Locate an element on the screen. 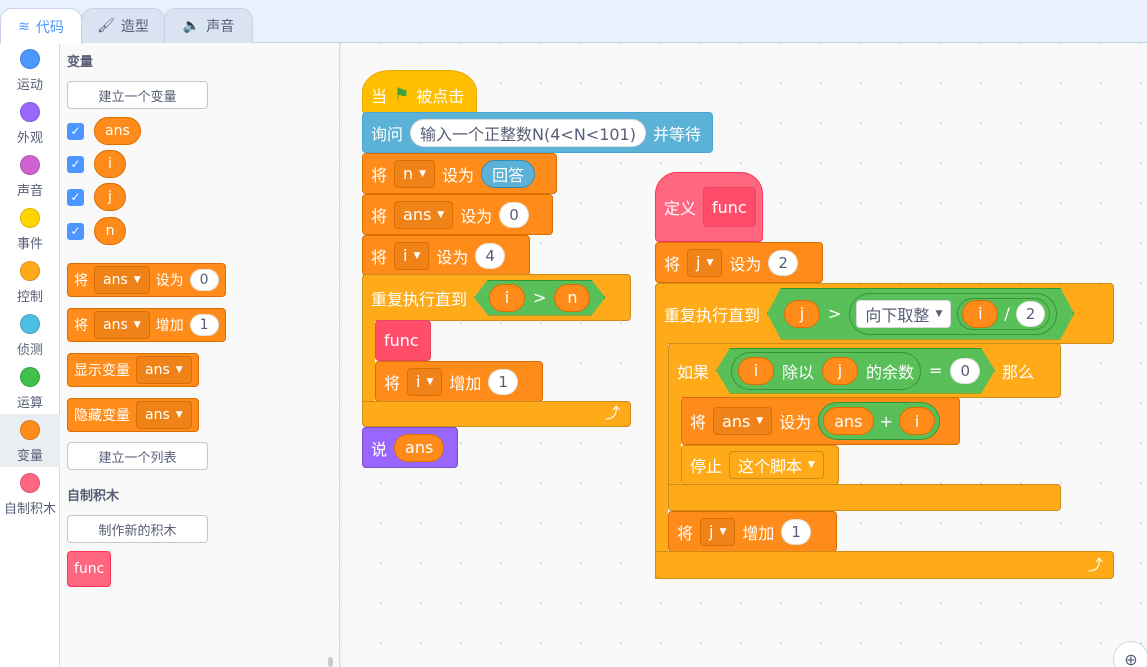 The height and width of the screenshot is (667, 1147). stop-block: 停止 这个脚本 ▼ is located at coordinates (760, 465).